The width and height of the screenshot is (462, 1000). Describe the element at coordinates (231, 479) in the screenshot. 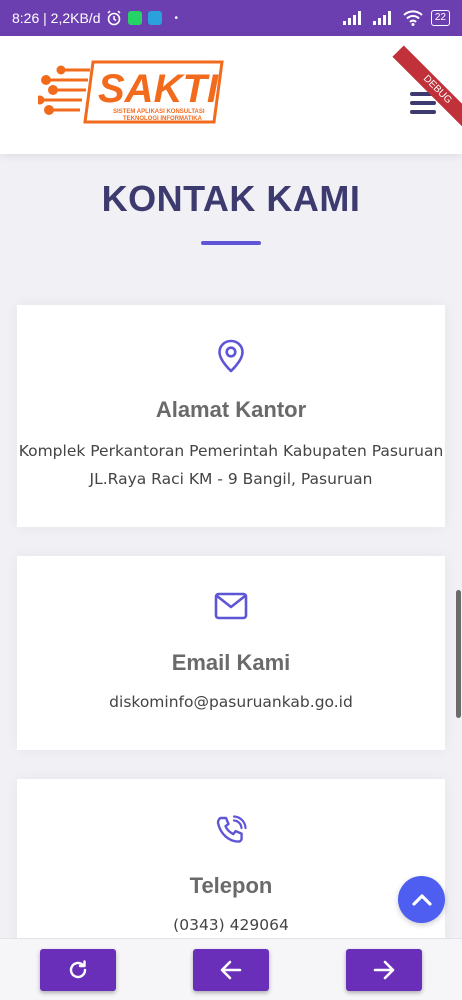

I see `address-line-2: JL.Raya Raci KM - 9 Bangil, Pasuruan` at that location.